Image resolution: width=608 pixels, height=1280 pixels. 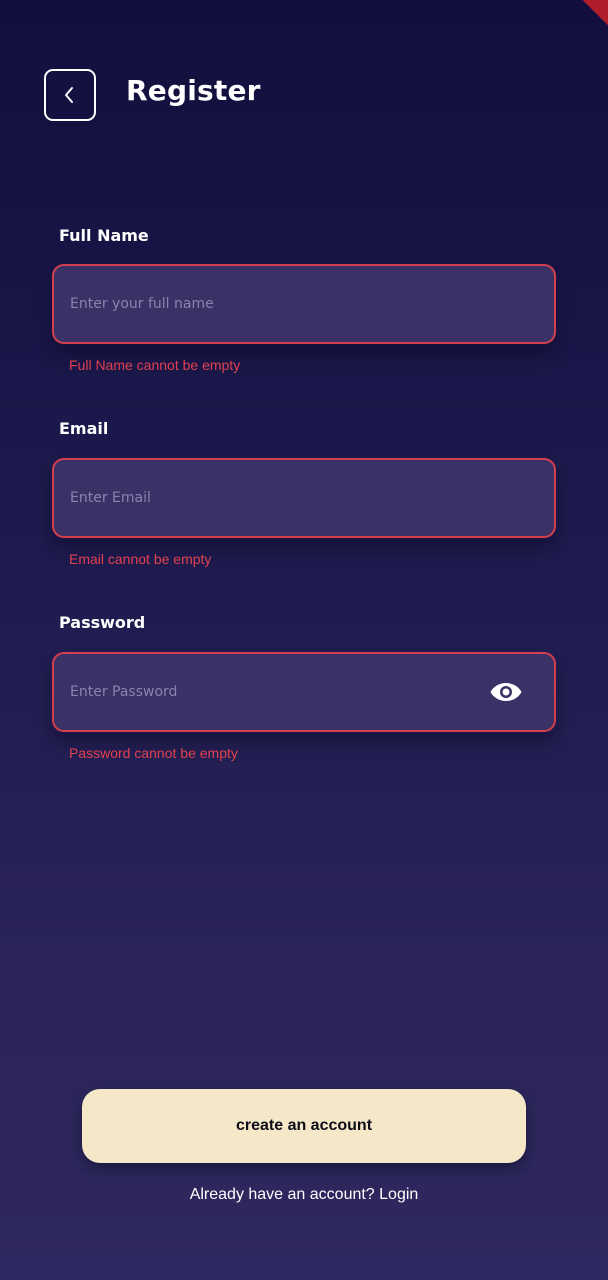 I want to click on password-error: Password cannot be empty, so click(x=153, y=753).